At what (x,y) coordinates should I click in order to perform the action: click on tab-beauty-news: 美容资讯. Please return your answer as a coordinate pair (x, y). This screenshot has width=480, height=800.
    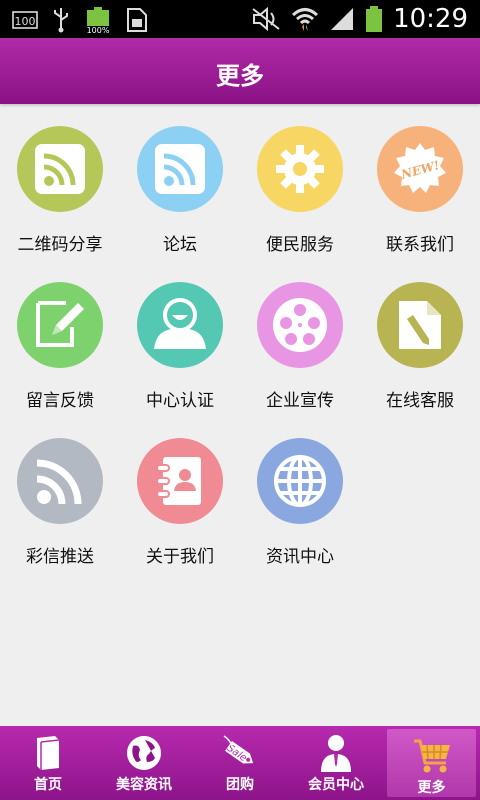
    Looking at the image, I should click on (144, 763).